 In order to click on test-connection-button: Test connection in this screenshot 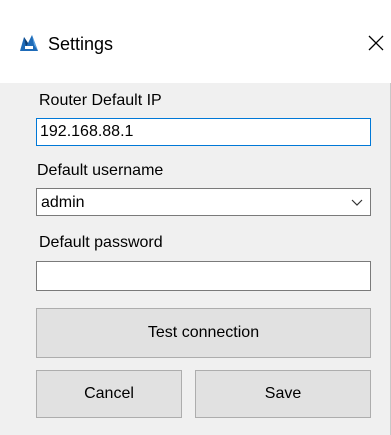, I will do `click(203, 333)`.